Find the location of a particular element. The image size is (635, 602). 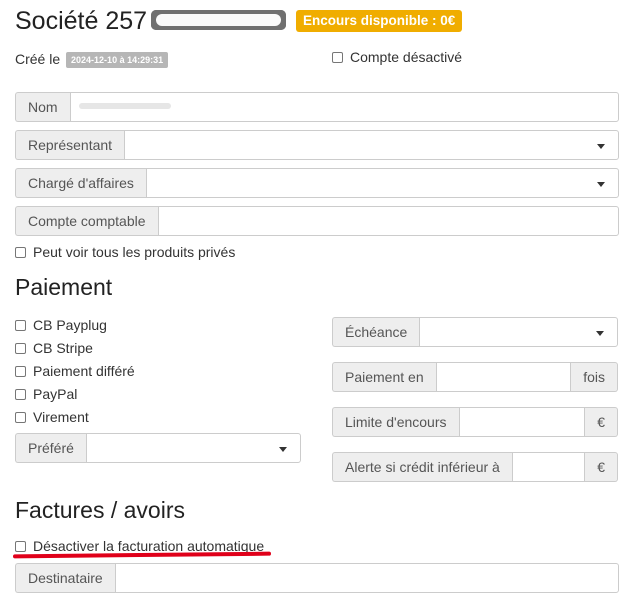

echeance-group: Échéance is located at coordinates (475, 332).